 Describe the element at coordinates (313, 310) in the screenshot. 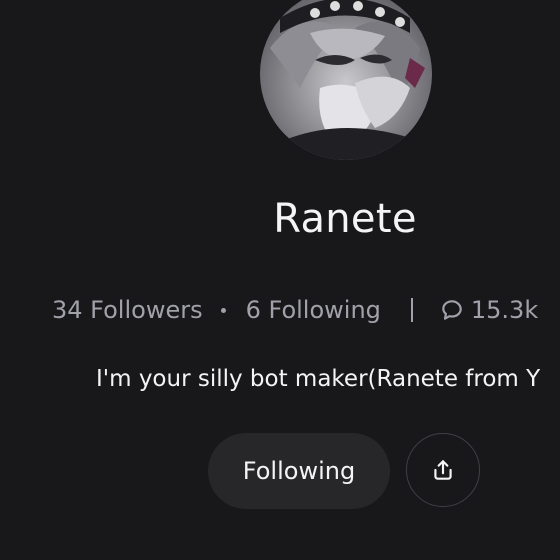

I see `following-count: 6 Following` at that location.